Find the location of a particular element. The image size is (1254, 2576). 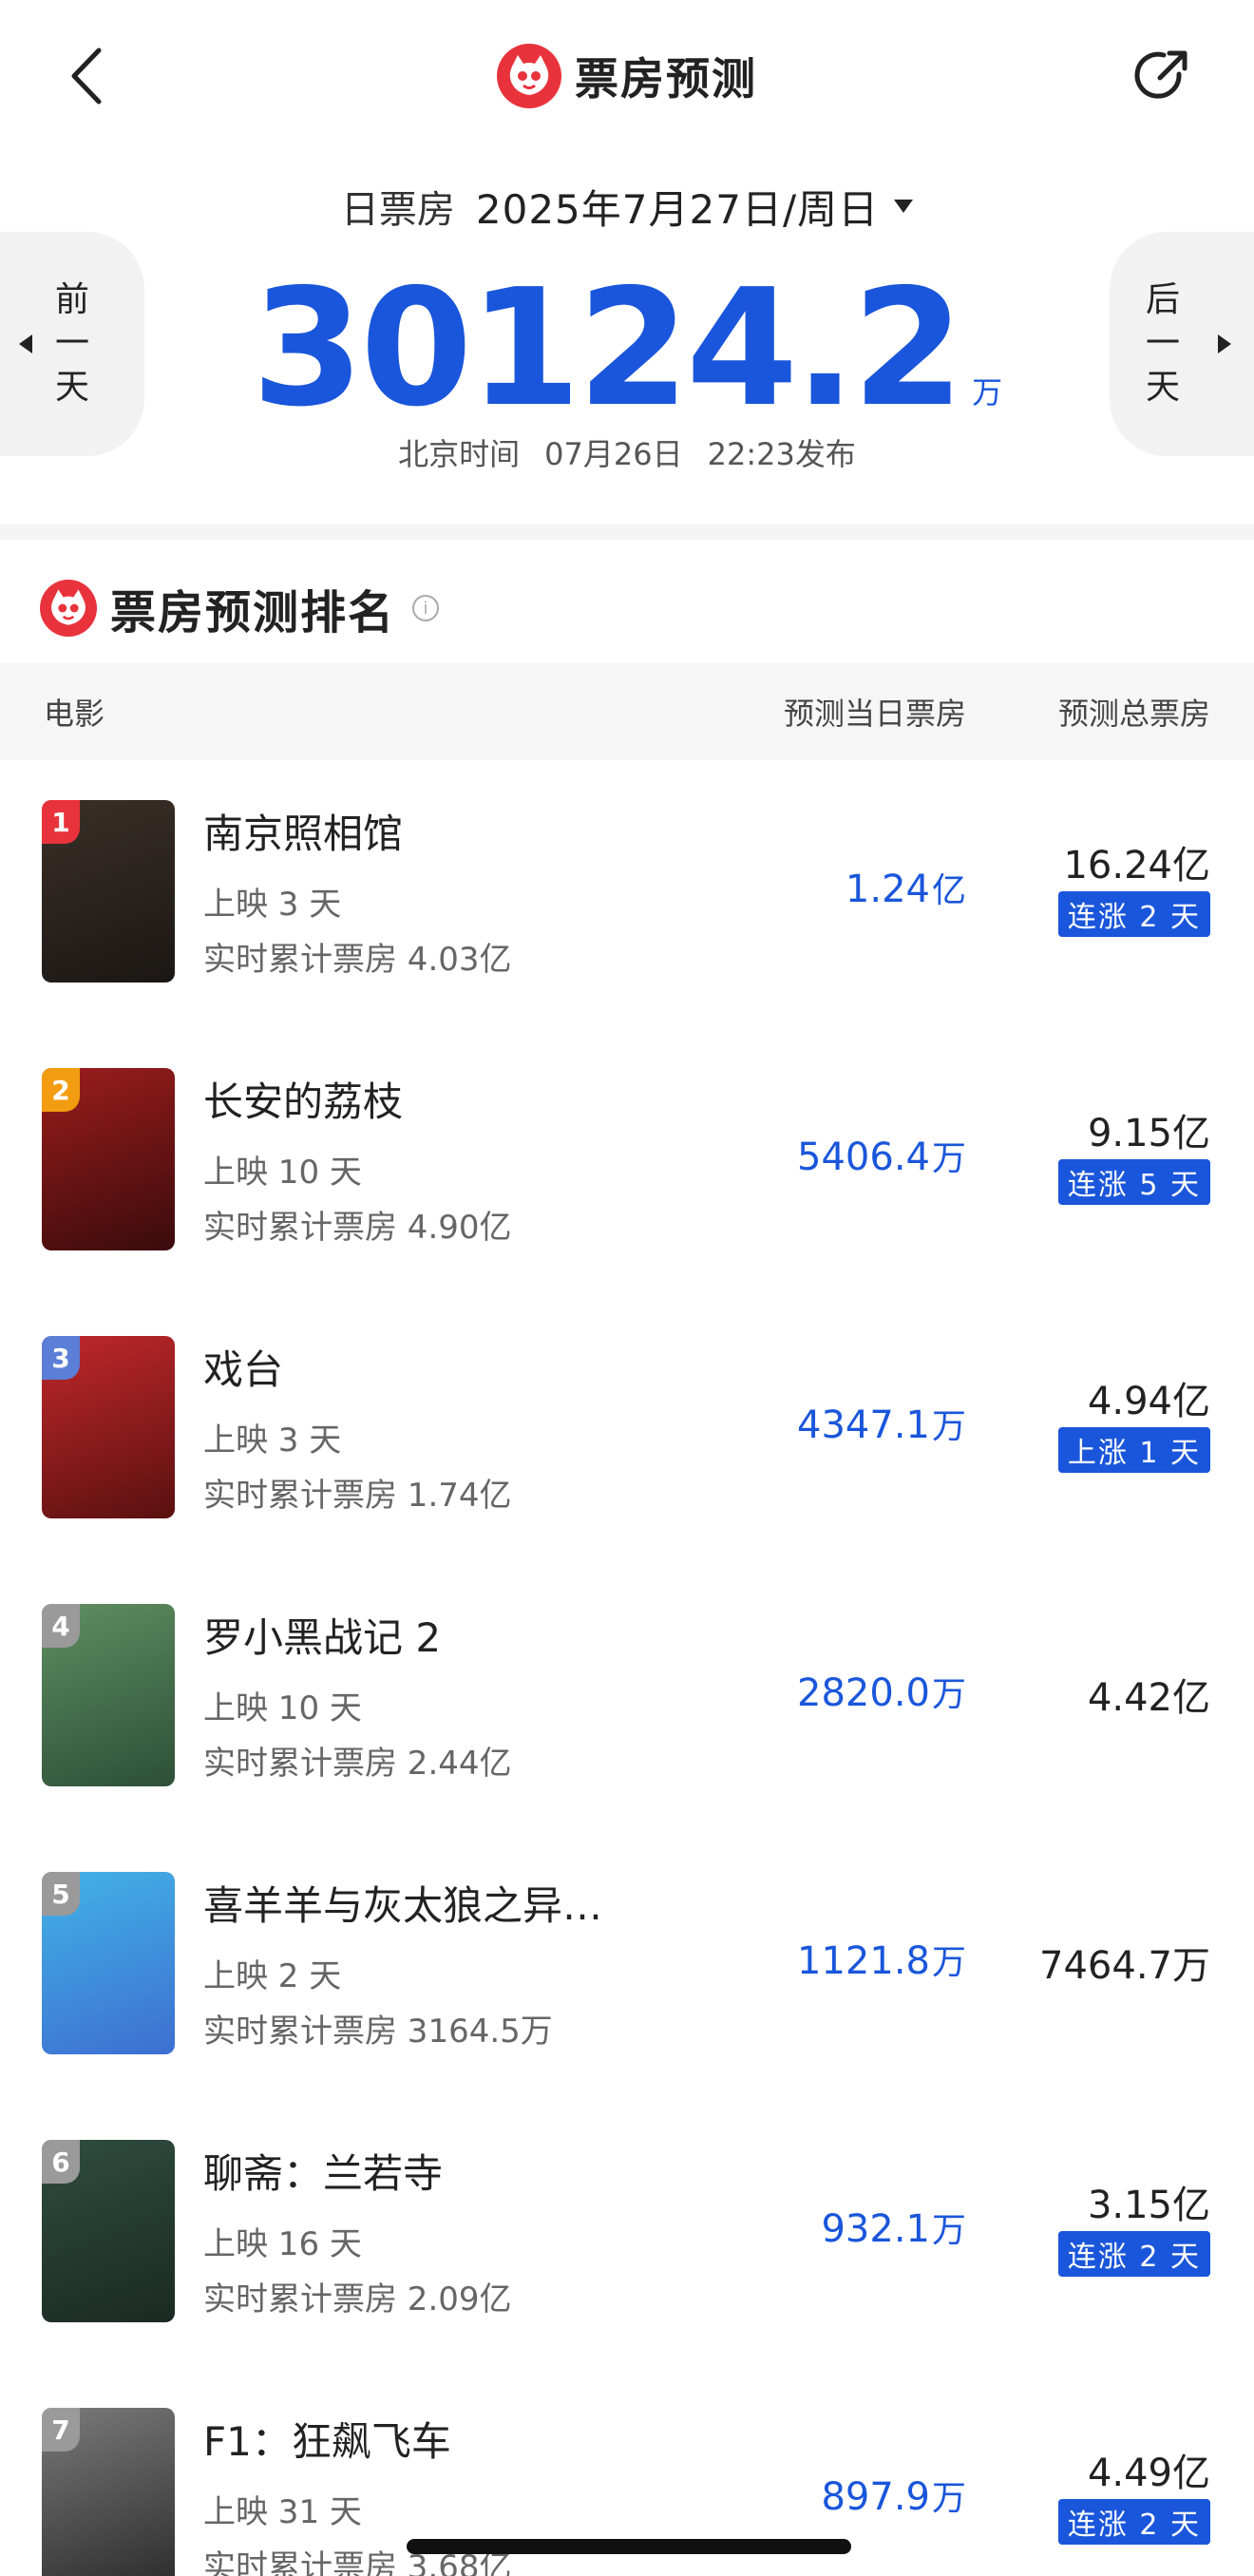

forecast-total: 30124.2 万 is located at coordinates (627, 343).